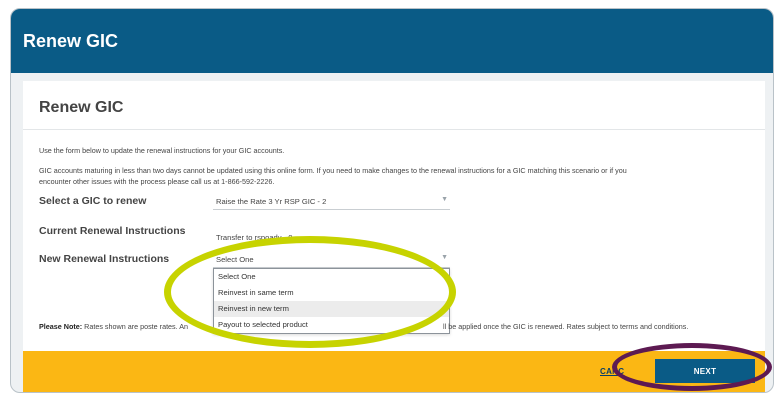 This screenshot has width=775, height=393. I want to click on divider, so click(394, 129).